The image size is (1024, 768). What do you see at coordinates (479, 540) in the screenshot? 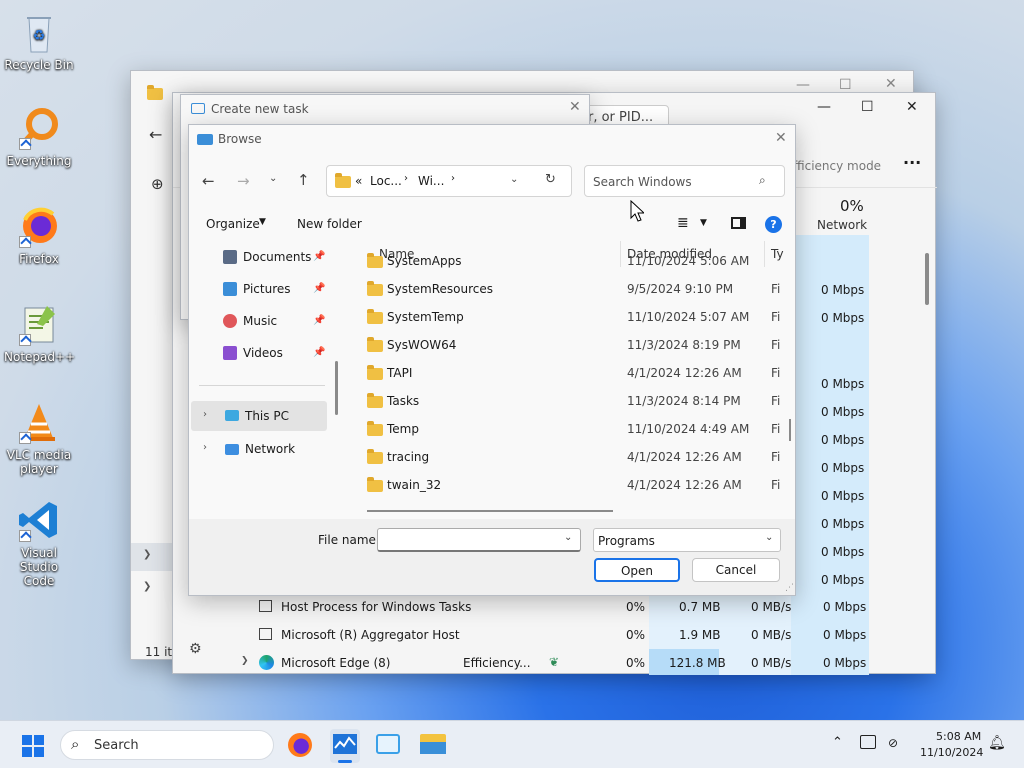
I see `file-name-input: ⌄` at bounding box center [479, 540].